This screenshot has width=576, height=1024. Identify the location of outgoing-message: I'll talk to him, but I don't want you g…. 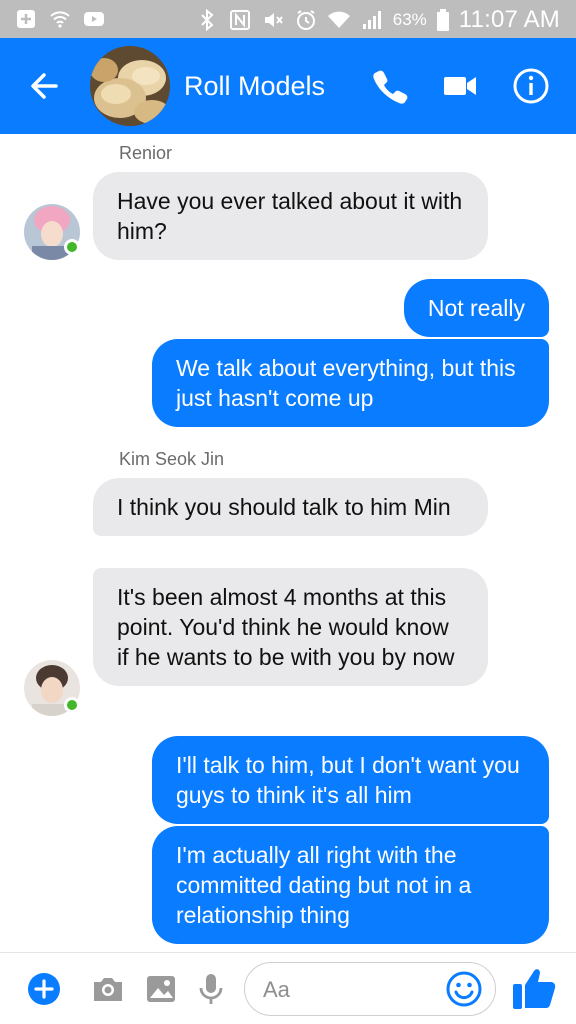
(350, 780).